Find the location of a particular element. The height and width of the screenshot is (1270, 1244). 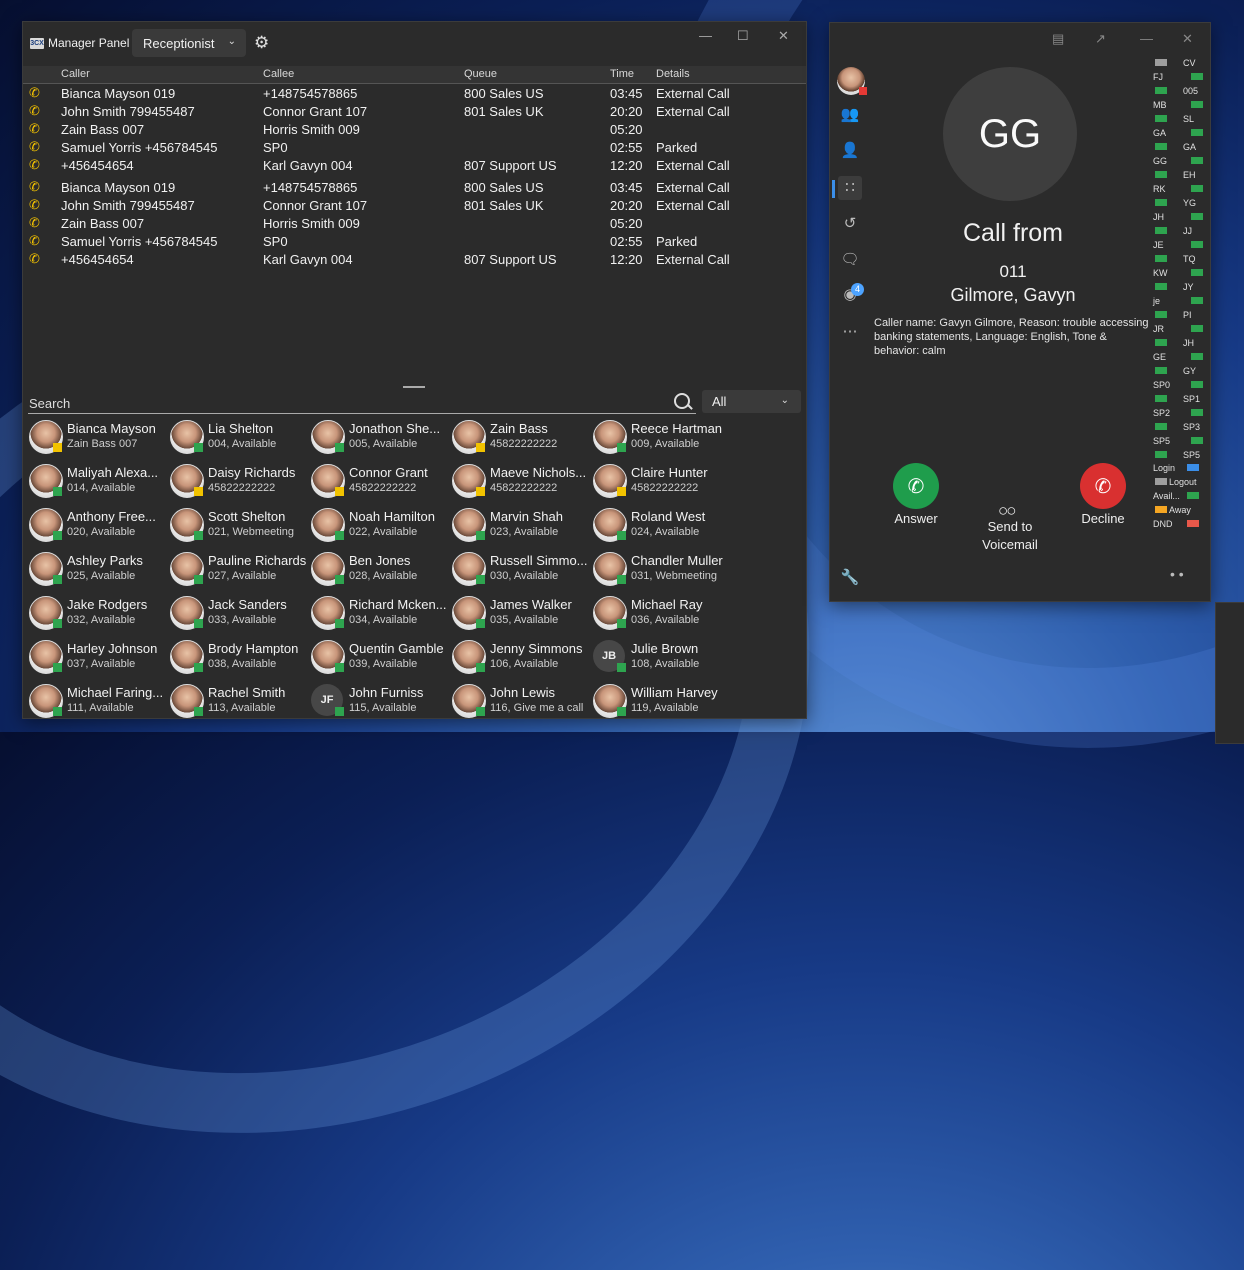

person-card: Ben Jones 028, Available is located at coordinates (381, 572).